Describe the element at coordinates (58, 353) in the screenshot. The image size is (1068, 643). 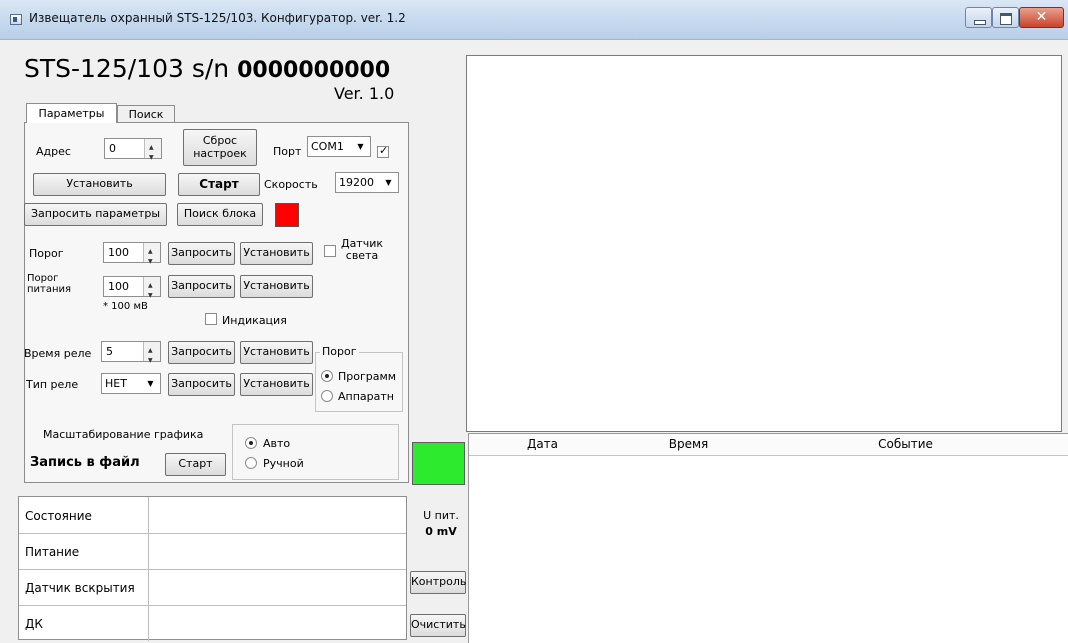
I see `relay-time-label: Время реле` at that location.